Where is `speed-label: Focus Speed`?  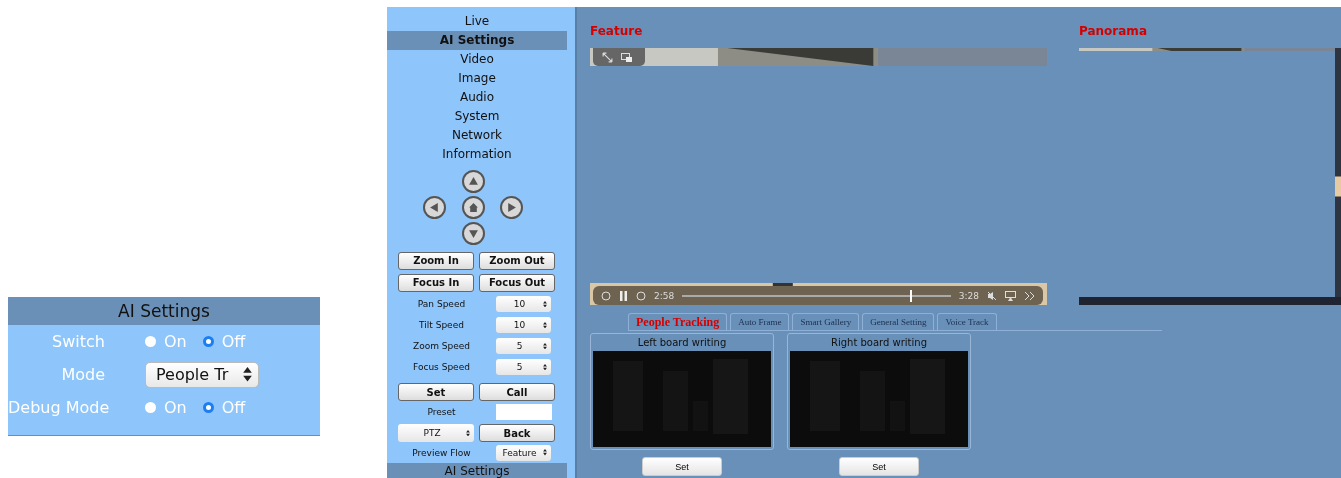 speed-label: Focus Speed is located at coordinates (441, 366).